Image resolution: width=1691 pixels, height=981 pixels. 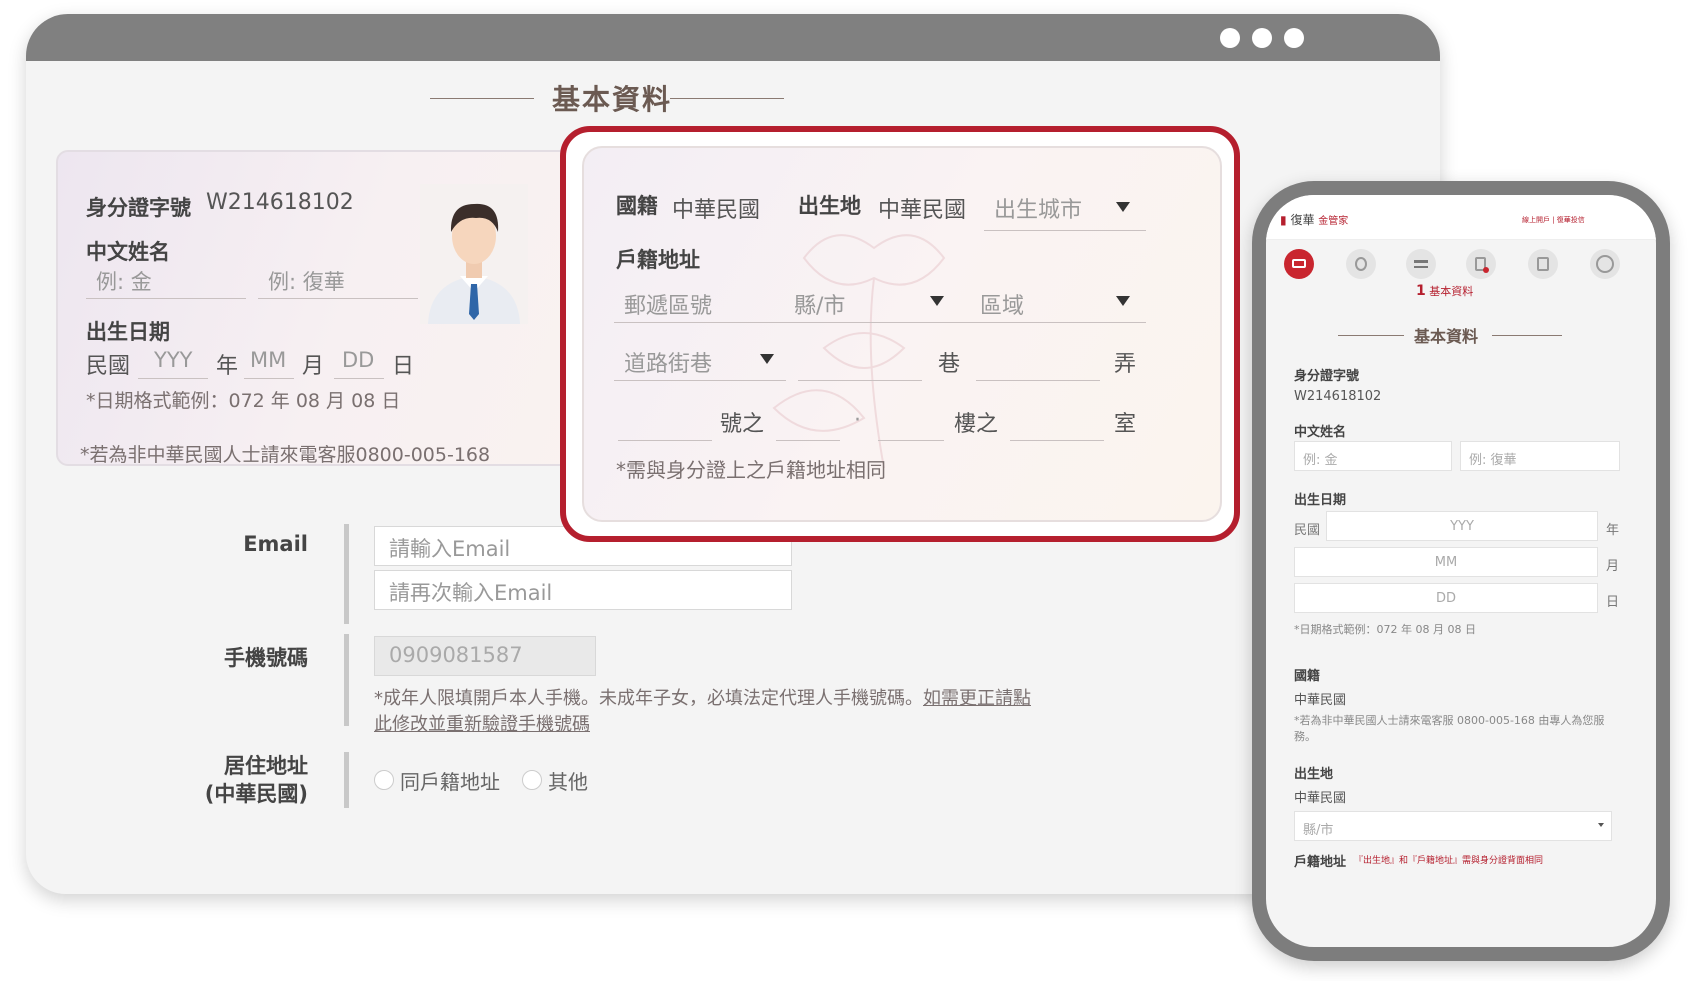 I want to click on postal-code-input: 郵遞區號, so click(x=668, y=304).